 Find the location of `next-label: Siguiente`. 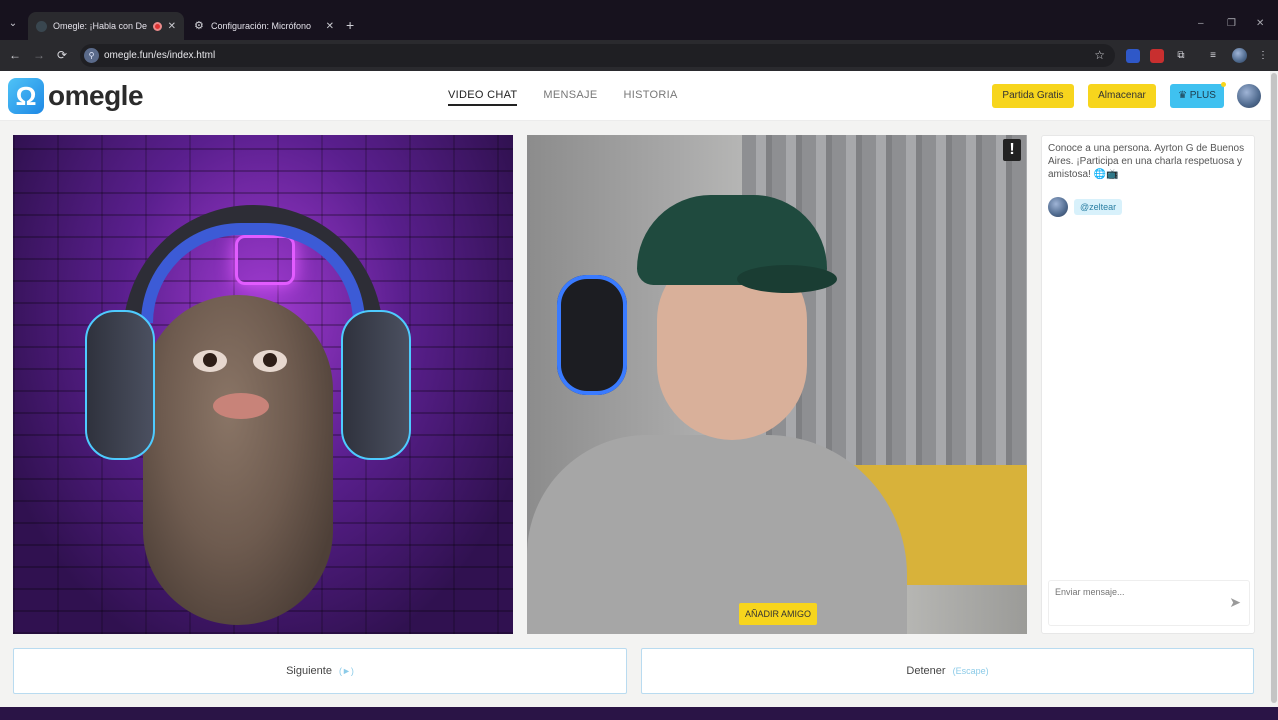

next-label: Siguiente is located at coordinates (309, 671).